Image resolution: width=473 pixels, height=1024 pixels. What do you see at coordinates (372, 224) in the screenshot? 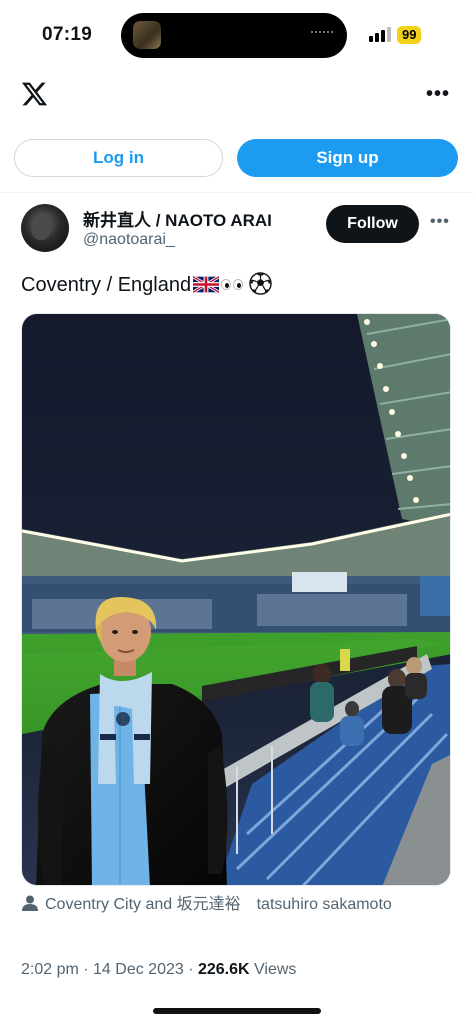
I see `follow-button: Follow` at bounding box center [372, 224].